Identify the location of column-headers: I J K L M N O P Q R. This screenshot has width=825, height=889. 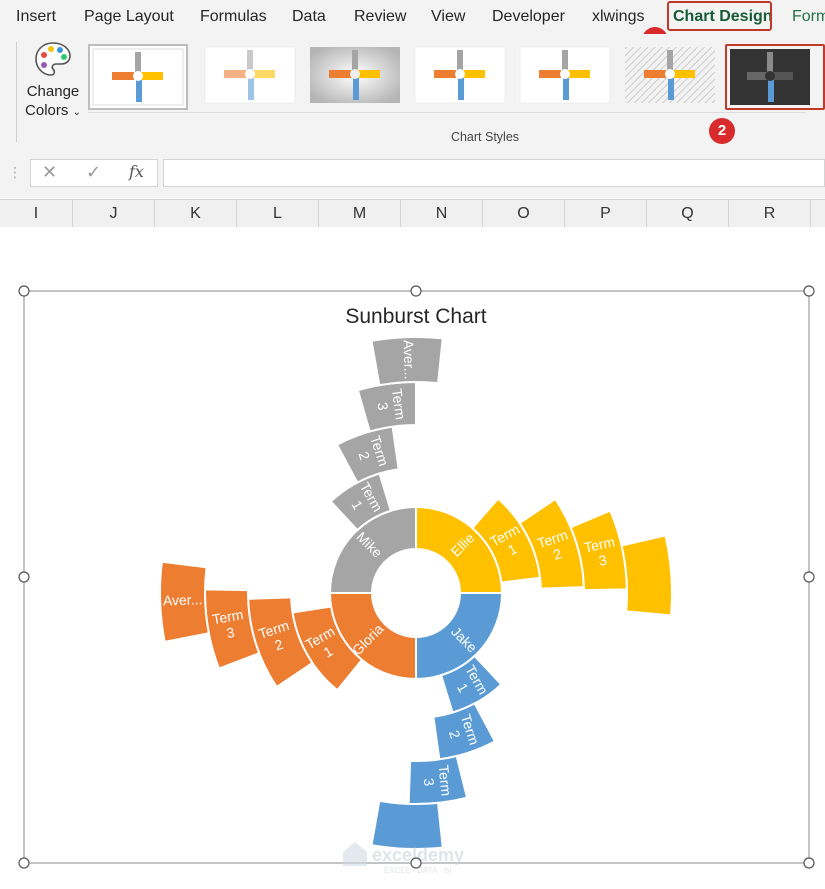
(412, 213).